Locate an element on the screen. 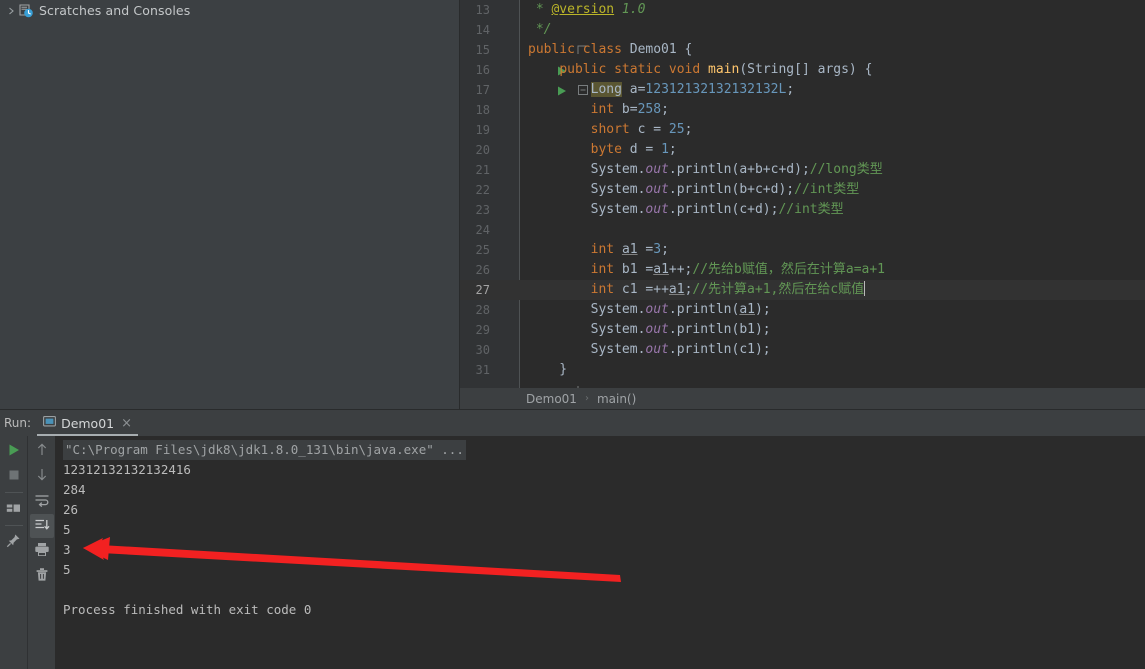 The width and height of the screenshot is (1145, 669). line-number: 13 is located at coordinates (482, 10).